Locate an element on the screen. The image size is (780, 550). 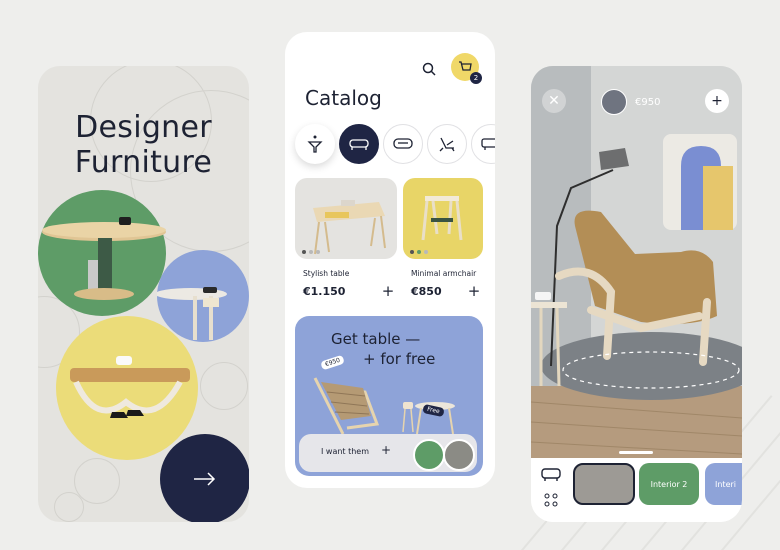
yellow-product-circle is located at coordinates (127, 388).